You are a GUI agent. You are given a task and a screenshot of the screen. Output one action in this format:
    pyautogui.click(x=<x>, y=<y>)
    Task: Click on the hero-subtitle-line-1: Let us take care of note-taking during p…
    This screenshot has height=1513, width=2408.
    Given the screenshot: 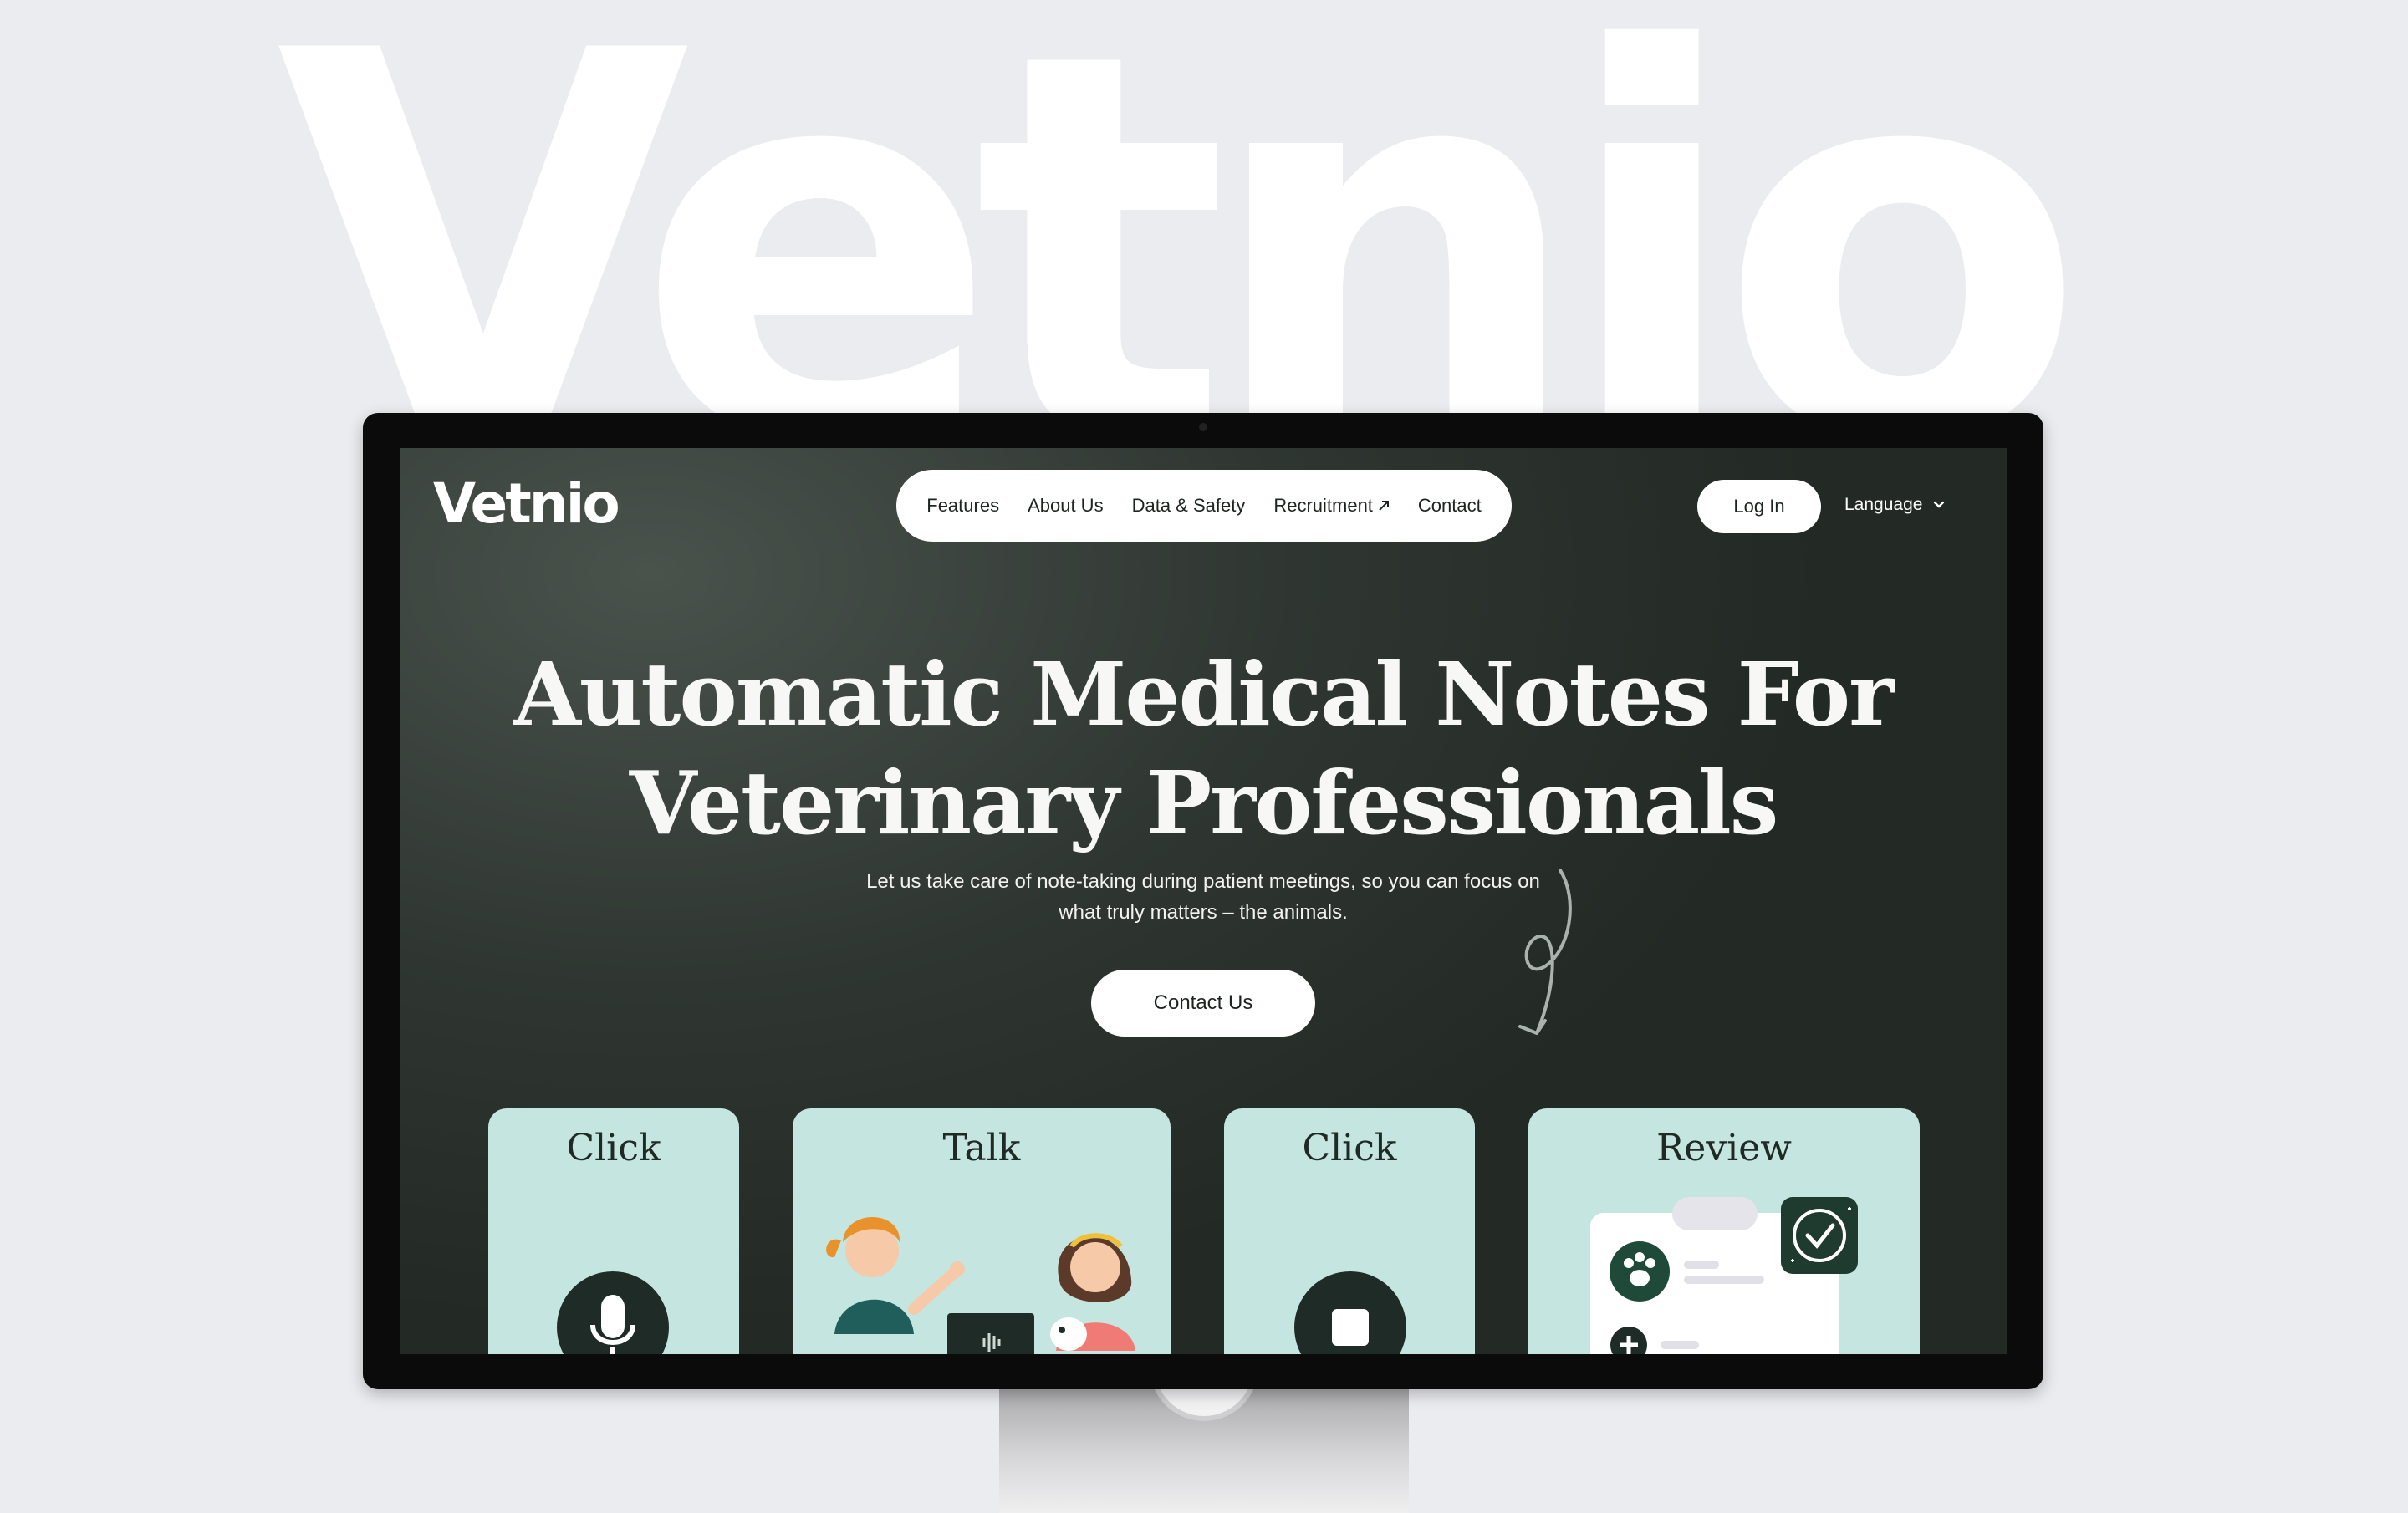 What is the action you would take?
    pyautogui.click(x=1203, y=882)
    